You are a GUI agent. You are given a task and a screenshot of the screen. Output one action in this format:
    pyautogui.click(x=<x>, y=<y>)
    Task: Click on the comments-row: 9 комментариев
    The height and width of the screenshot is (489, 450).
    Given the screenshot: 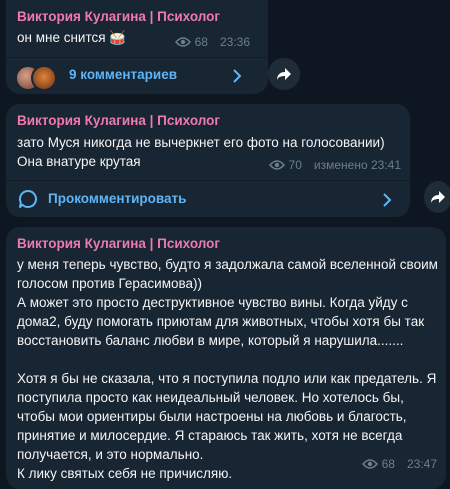 What is the action you would take?
    pyautogui.click(x=137, y=76)
    